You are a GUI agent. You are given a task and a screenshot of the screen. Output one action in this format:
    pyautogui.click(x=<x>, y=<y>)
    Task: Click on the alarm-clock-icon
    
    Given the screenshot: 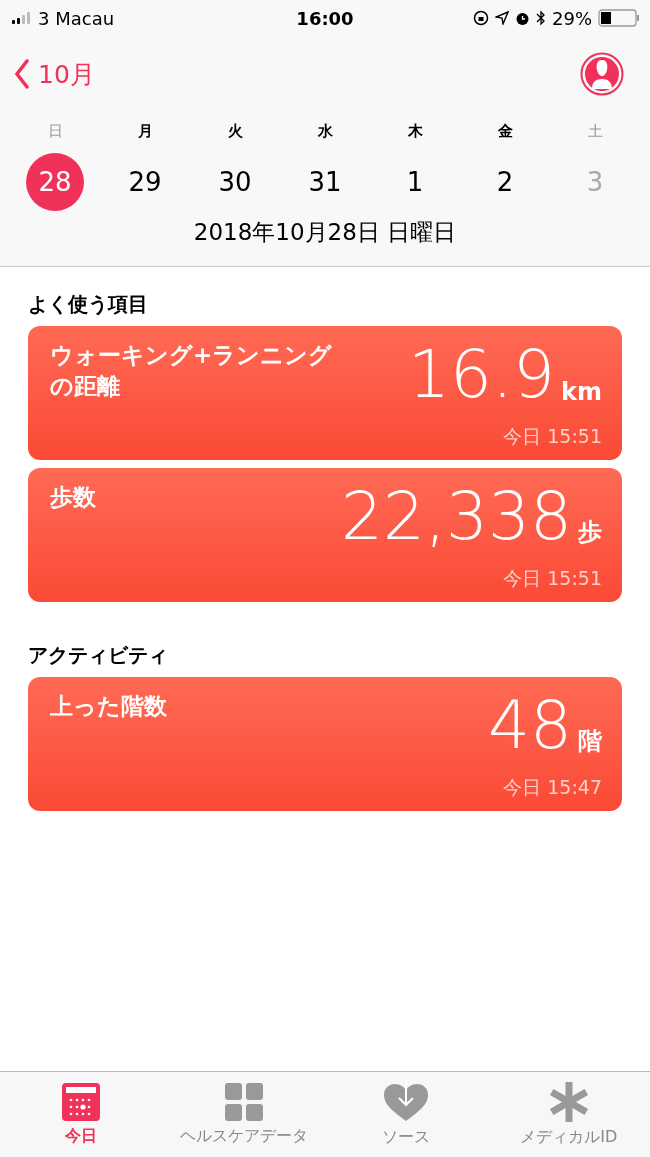 What is the action you would take?
    pyautogui.click(x=522, y=18)
    